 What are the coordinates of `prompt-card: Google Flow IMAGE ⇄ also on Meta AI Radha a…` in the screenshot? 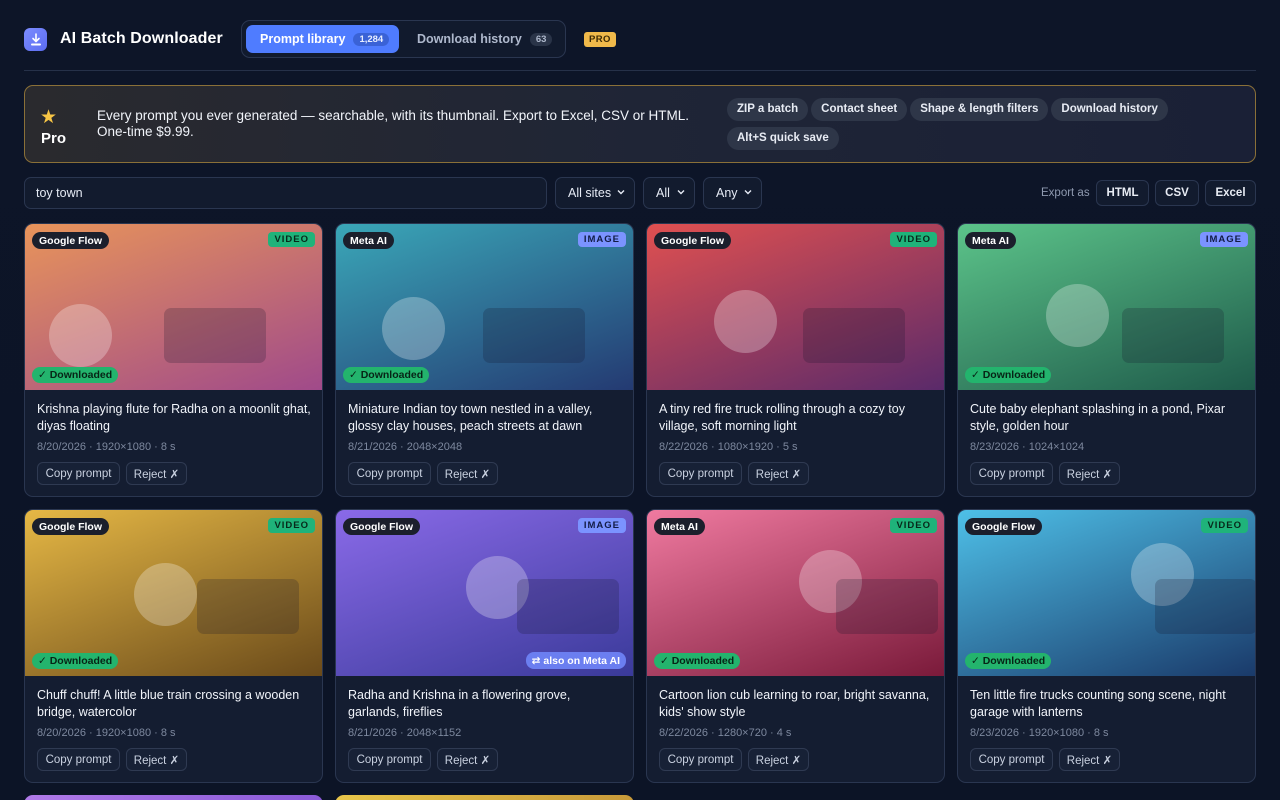 It's located at (484, 646).